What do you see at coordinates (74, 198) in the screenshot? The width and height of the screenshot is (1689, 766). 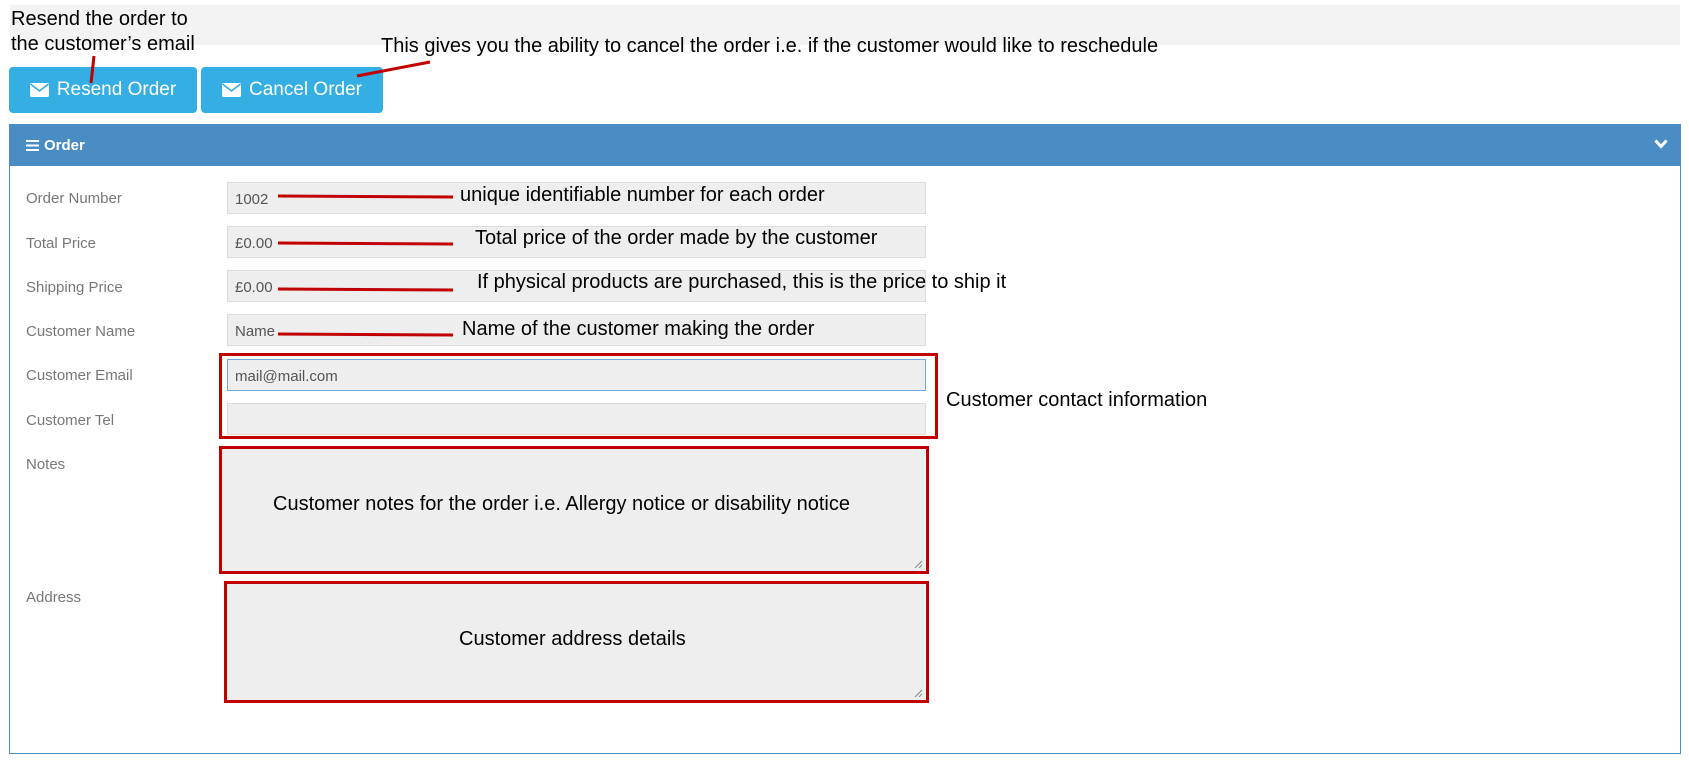 I see `order-number-label: Order Number` at bounding box center [74, 198].